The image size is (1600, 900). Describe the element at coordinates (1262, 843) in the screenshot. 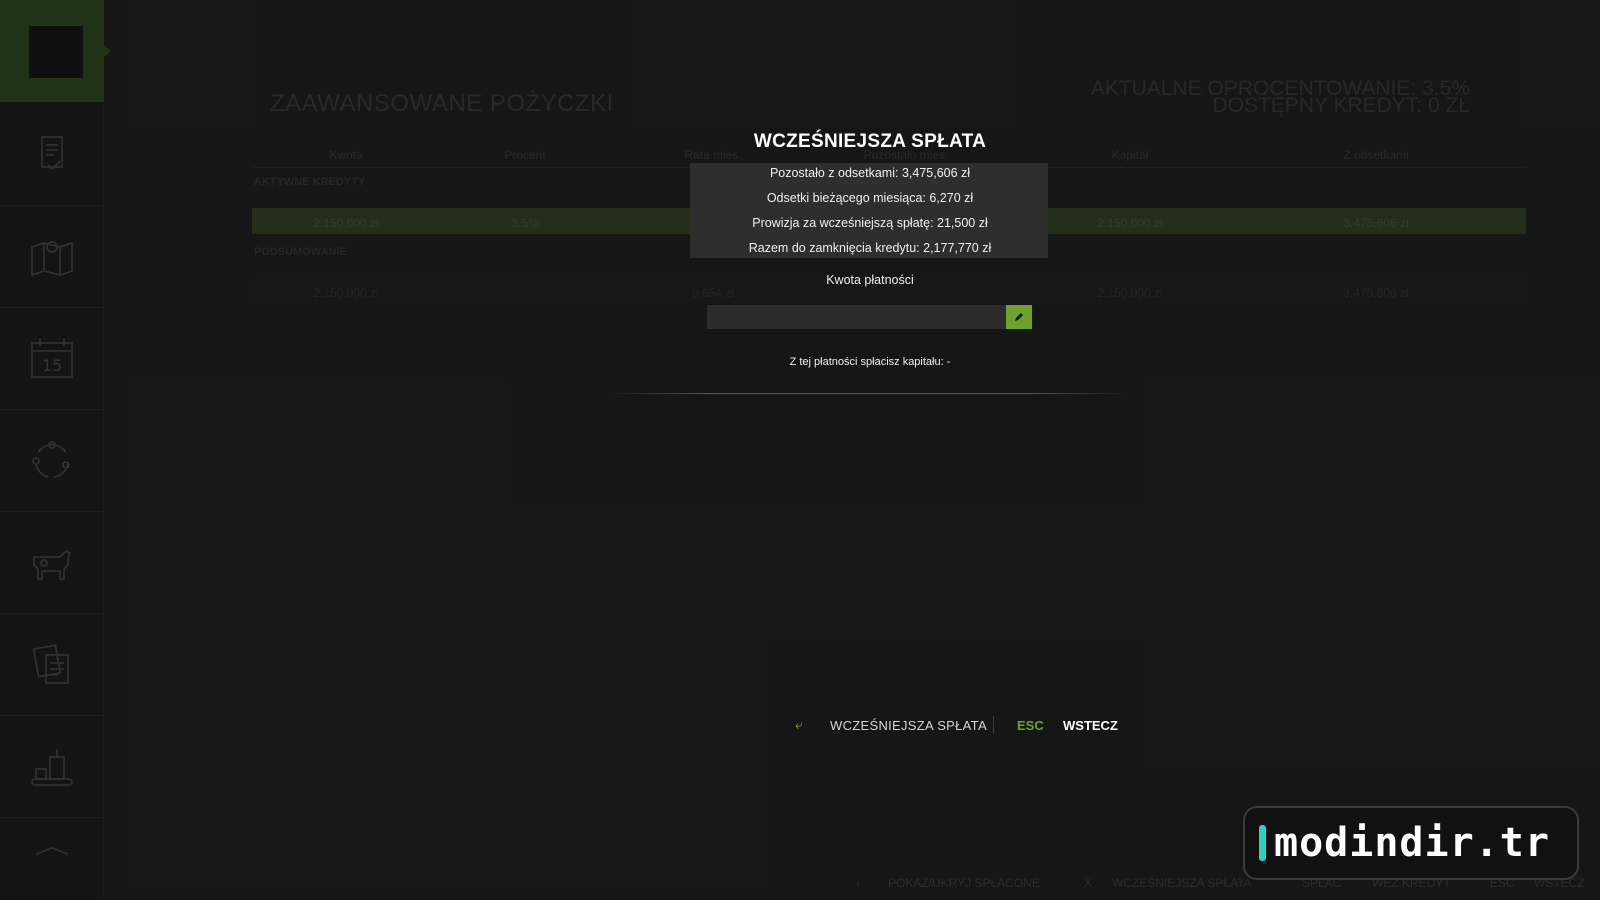

I see `watermark-bar` at that location.